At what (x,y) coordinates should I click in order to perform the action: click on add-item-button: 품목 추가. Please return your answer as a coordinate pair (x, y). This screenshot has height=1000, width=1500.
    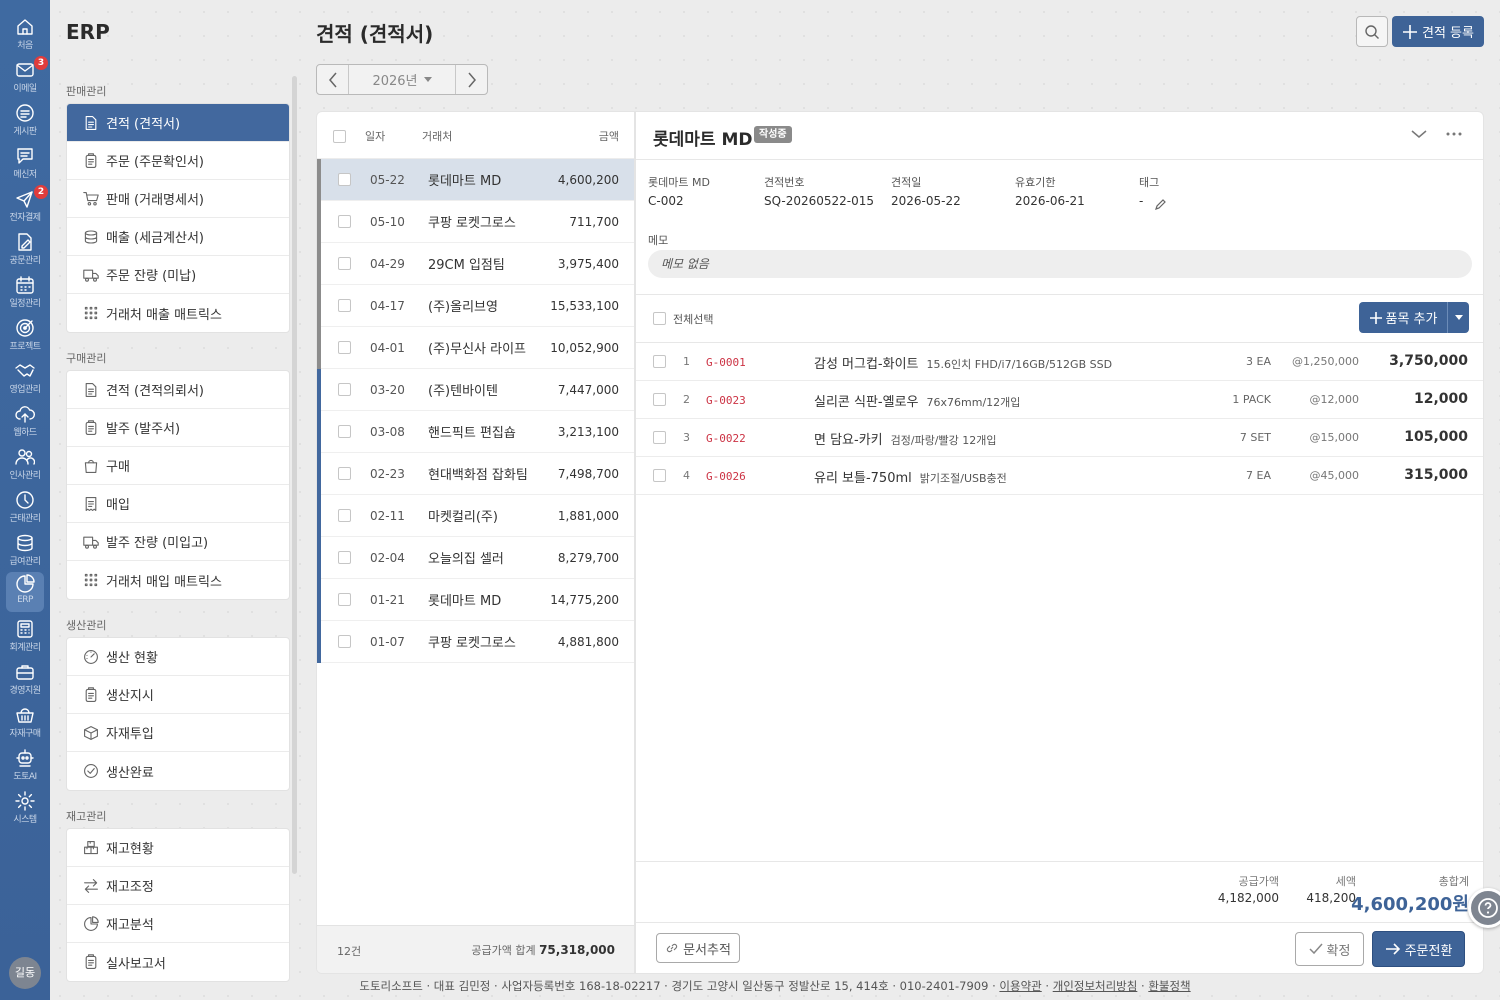
    Looking at the image, I should click on (1414, 317).